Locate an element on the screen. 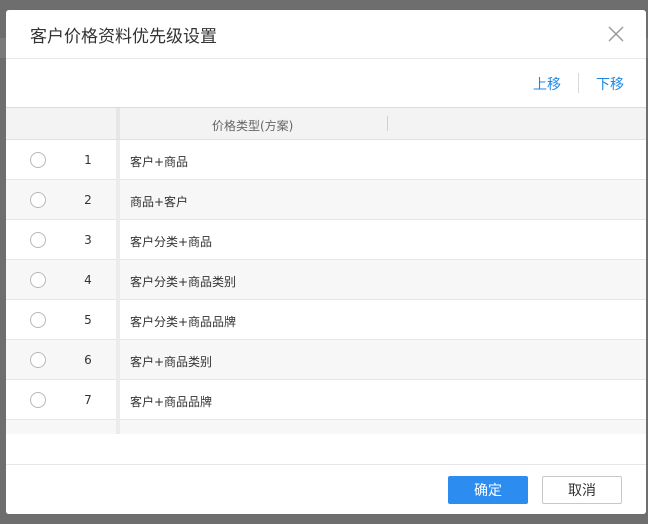 The height and width of the screenshot is (524, 648). column-resize-handle is located at coordinates (387, 123).